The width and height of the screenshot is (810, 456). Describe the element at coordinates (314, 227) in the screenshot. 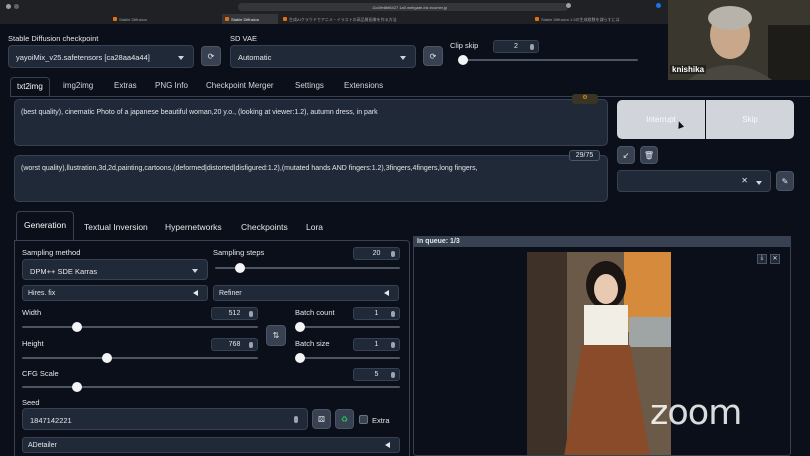

I see `tab-lora: Lora` at that location.